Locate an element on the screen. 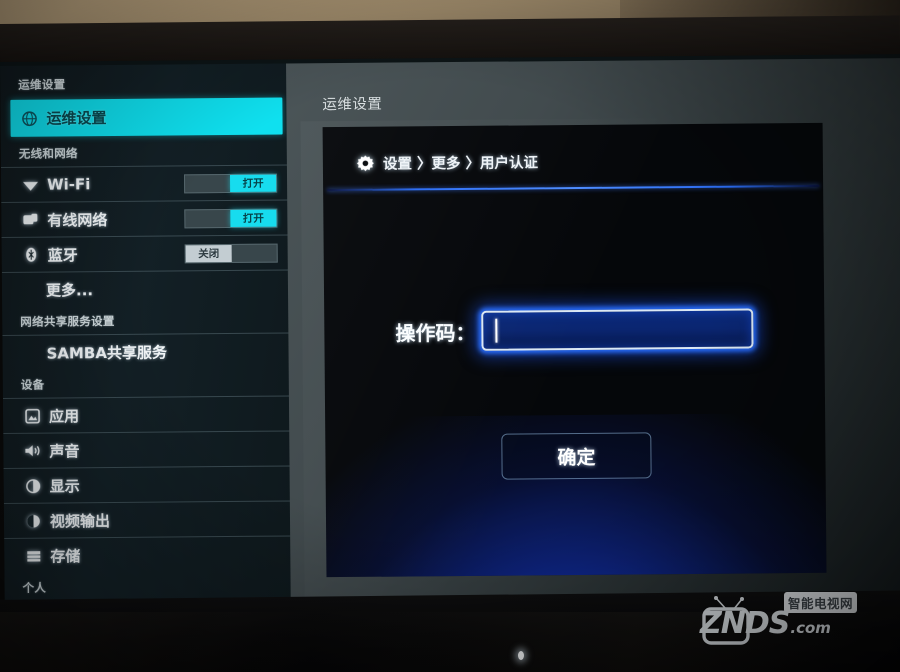  bluetooth-icon is located at coordinates (31, 255).